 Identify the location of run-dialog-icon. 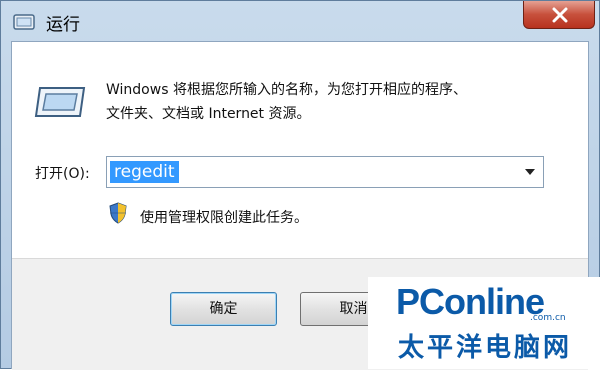
(60, 102).